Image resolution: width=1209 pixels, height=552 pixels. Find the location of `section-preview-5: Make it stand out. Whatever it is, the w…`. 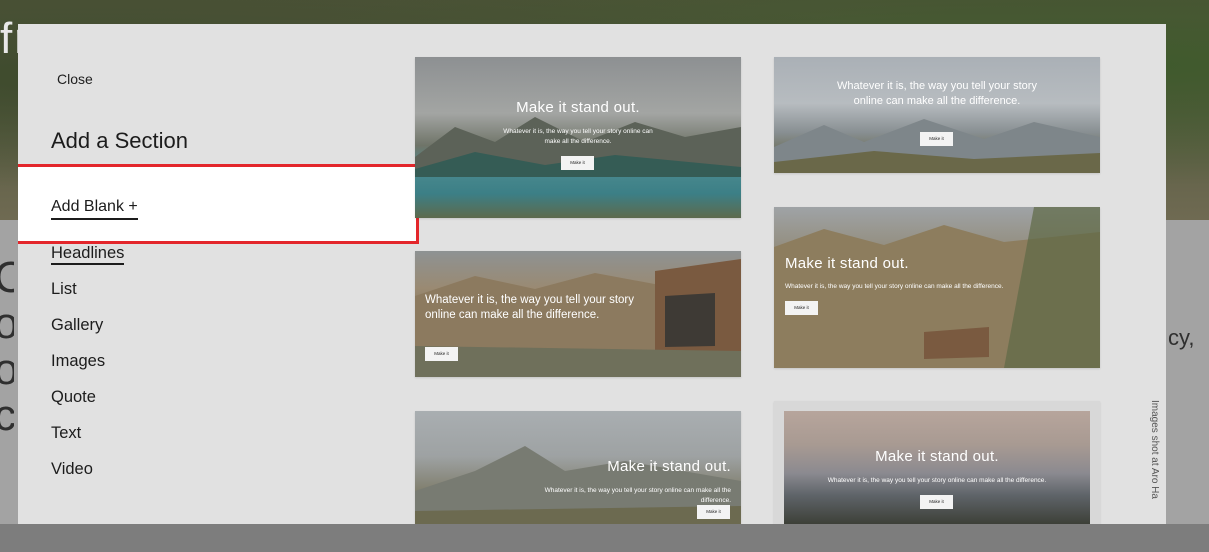

section-preview-5: Make it stand out. Whatever it is, the w… is located at coordinates (578, 467).